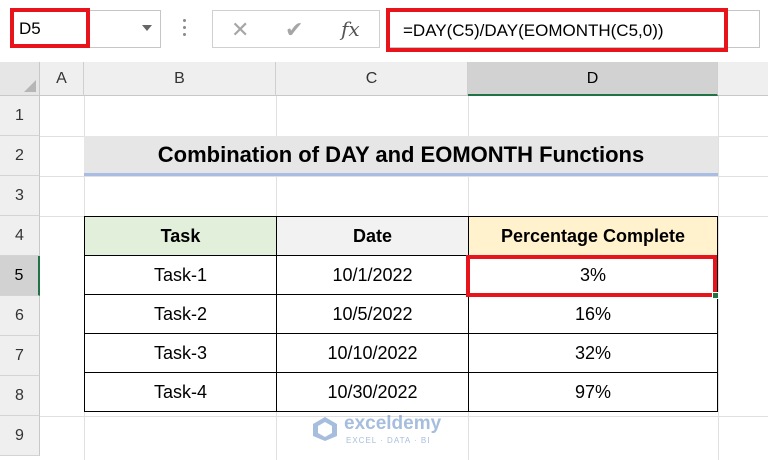 This screenshot has height=460, width=768. Describe the element at coordinates (325, 429) in the screenshot. I see `exceldemy-logo-icon` at that location.